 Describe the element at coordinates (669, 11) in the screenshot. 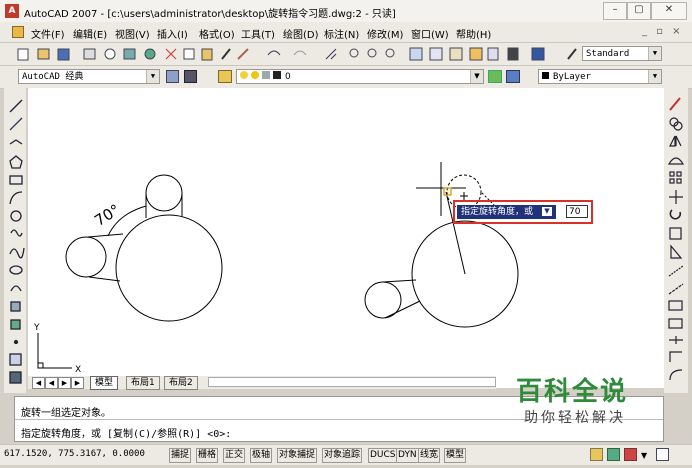

I see `close-button: ✕` at that location.